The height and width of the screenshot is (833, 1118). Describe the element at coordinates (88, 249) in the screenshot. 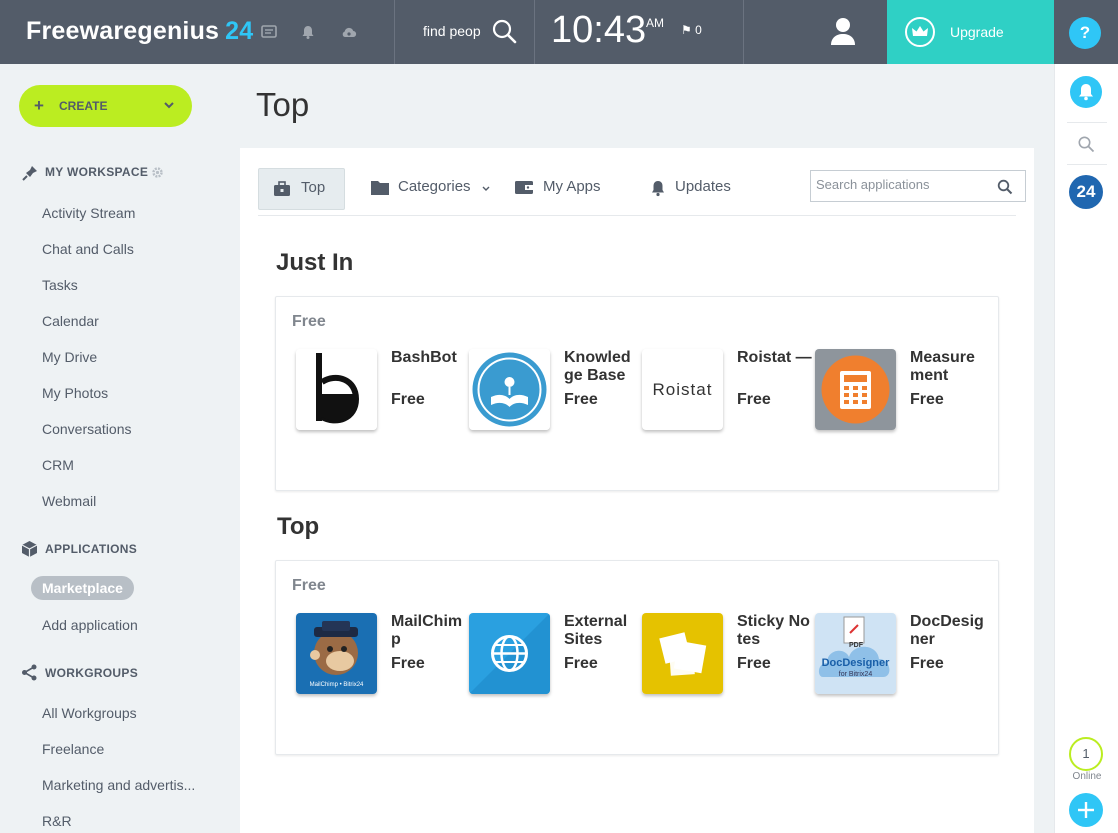

I see `sidebar-item-chat-and-calls: Chat and Calls` at that location.